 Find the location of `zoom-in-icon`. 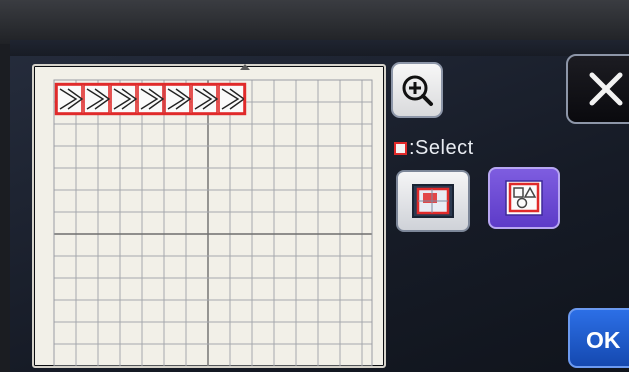

zoom-in-icon is located at coordinates (417, 90).